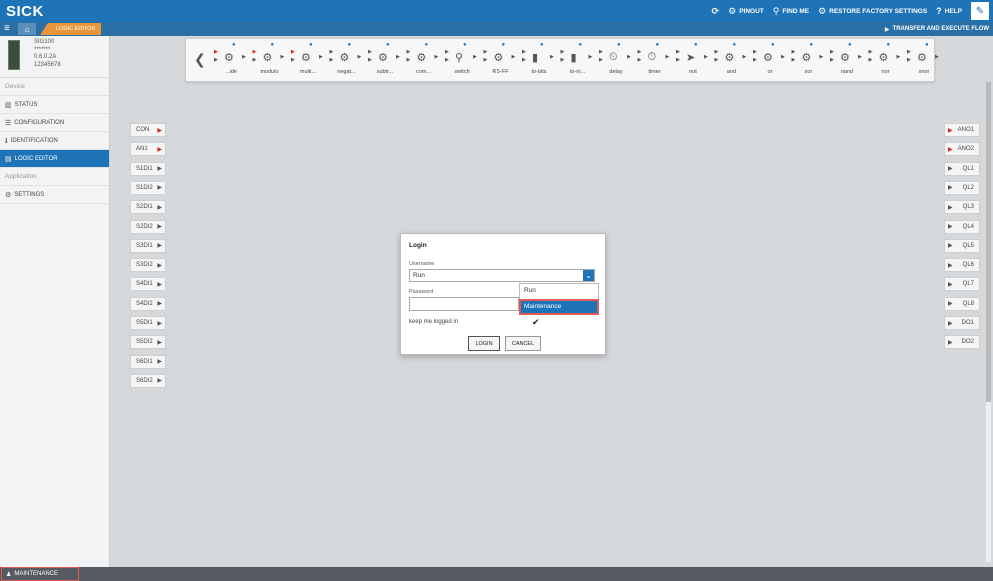  Describe the element at coordinates (148, 380) in the screenshot. I see `input-block-s6di2: S6DI2 ▶` at that location.